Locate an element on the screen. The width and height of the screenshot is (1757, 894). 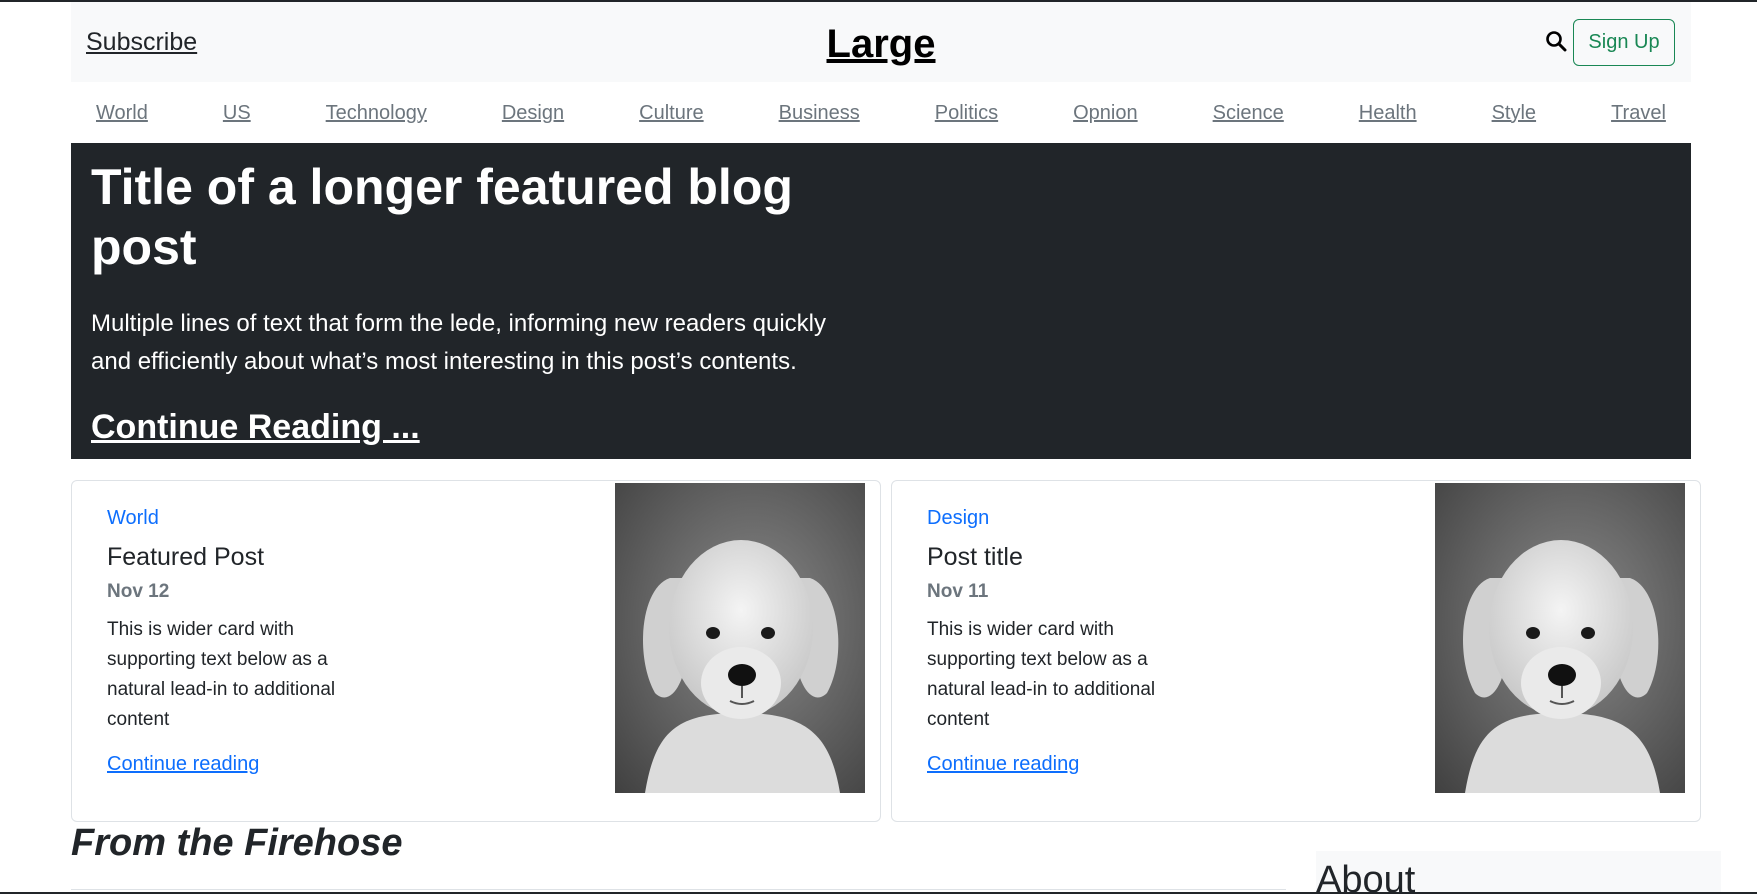
card-date: Nov 12 is located at coordinates (138, 591).